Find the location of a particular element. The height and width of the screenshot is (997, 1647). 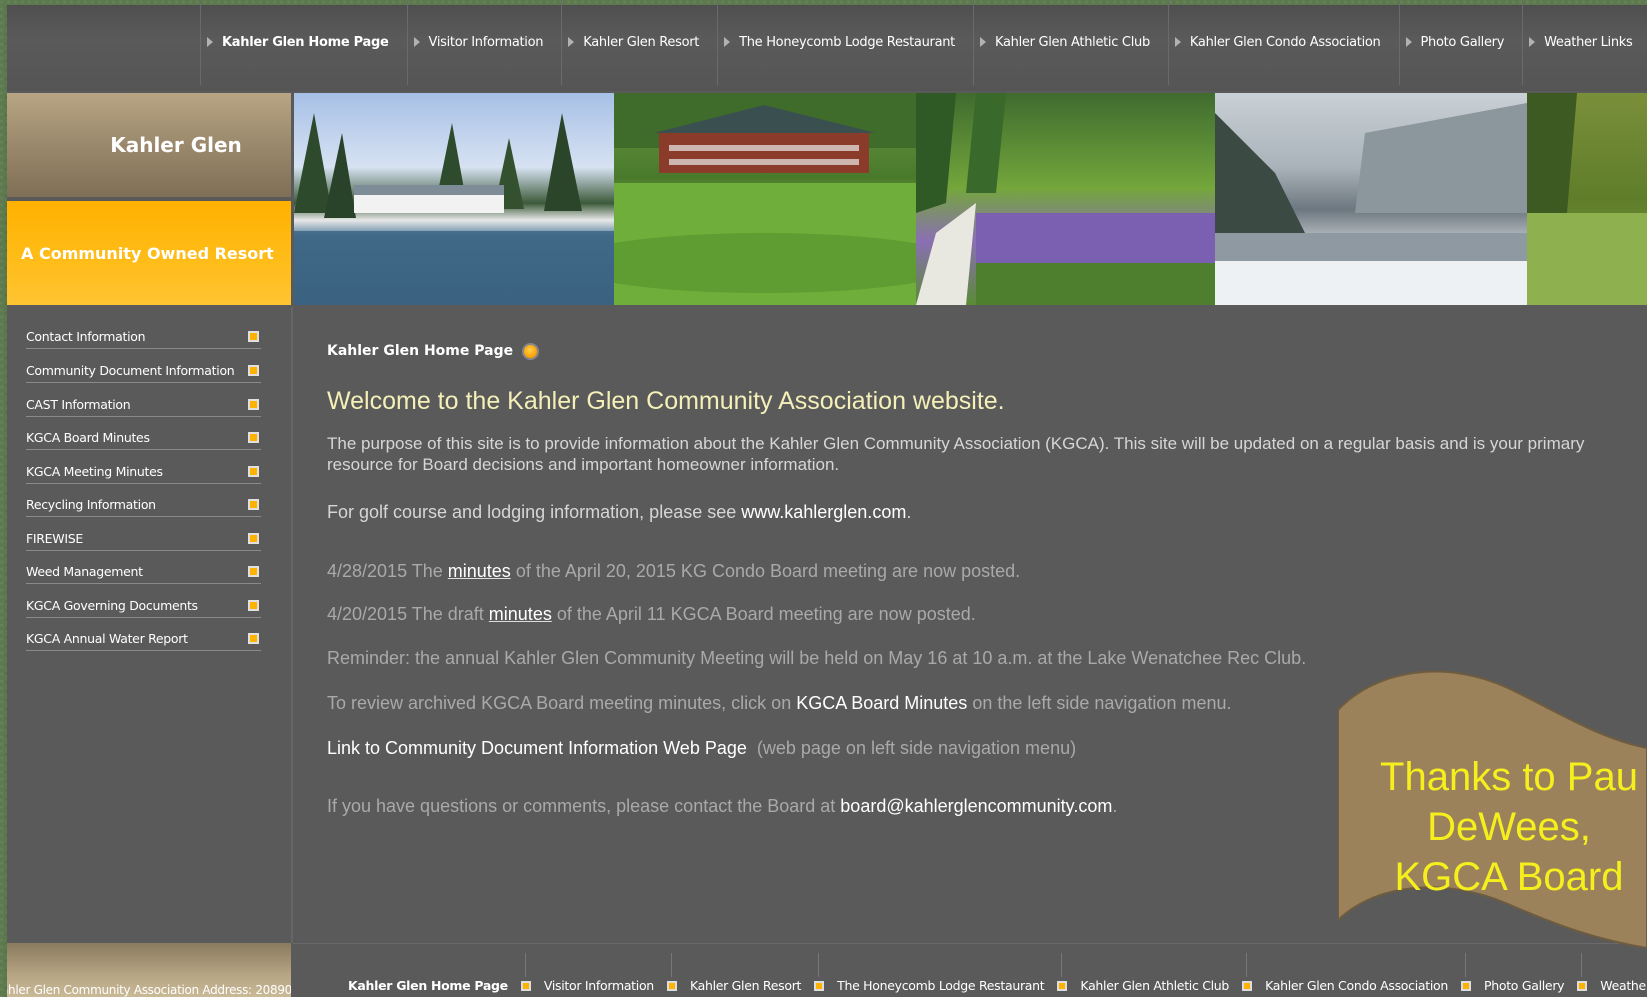

sidebar-item-governing-documents: KGCA Governing Documents is located at coordinates (143, 607).